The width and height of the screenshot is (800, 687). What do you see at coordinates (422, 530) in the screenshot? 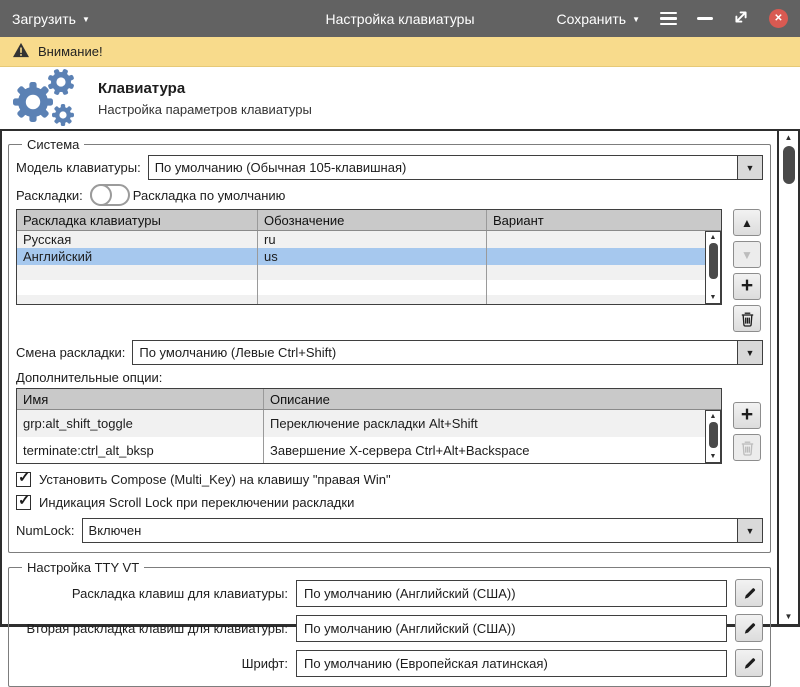
I see `numlock-select: Включен ▼` at bounding box center [422, 530].